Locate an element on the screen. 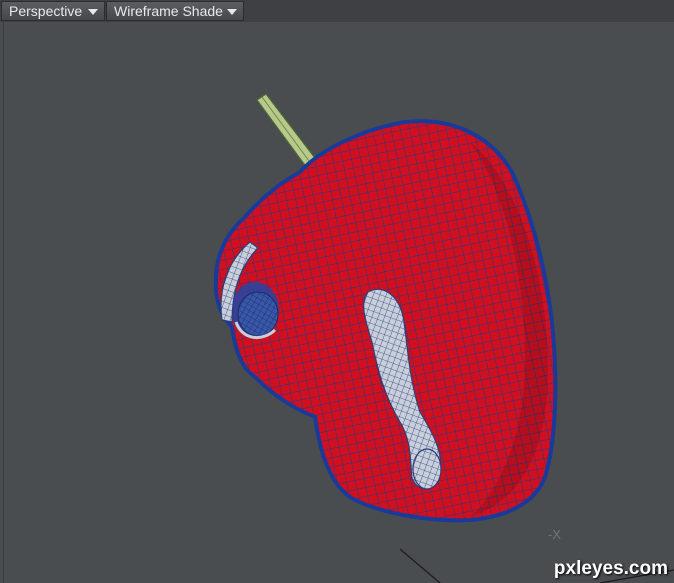 Image resolution: width=674 pixels, height=583 pixels. stem-mesh is located at coordinates (287, 131).